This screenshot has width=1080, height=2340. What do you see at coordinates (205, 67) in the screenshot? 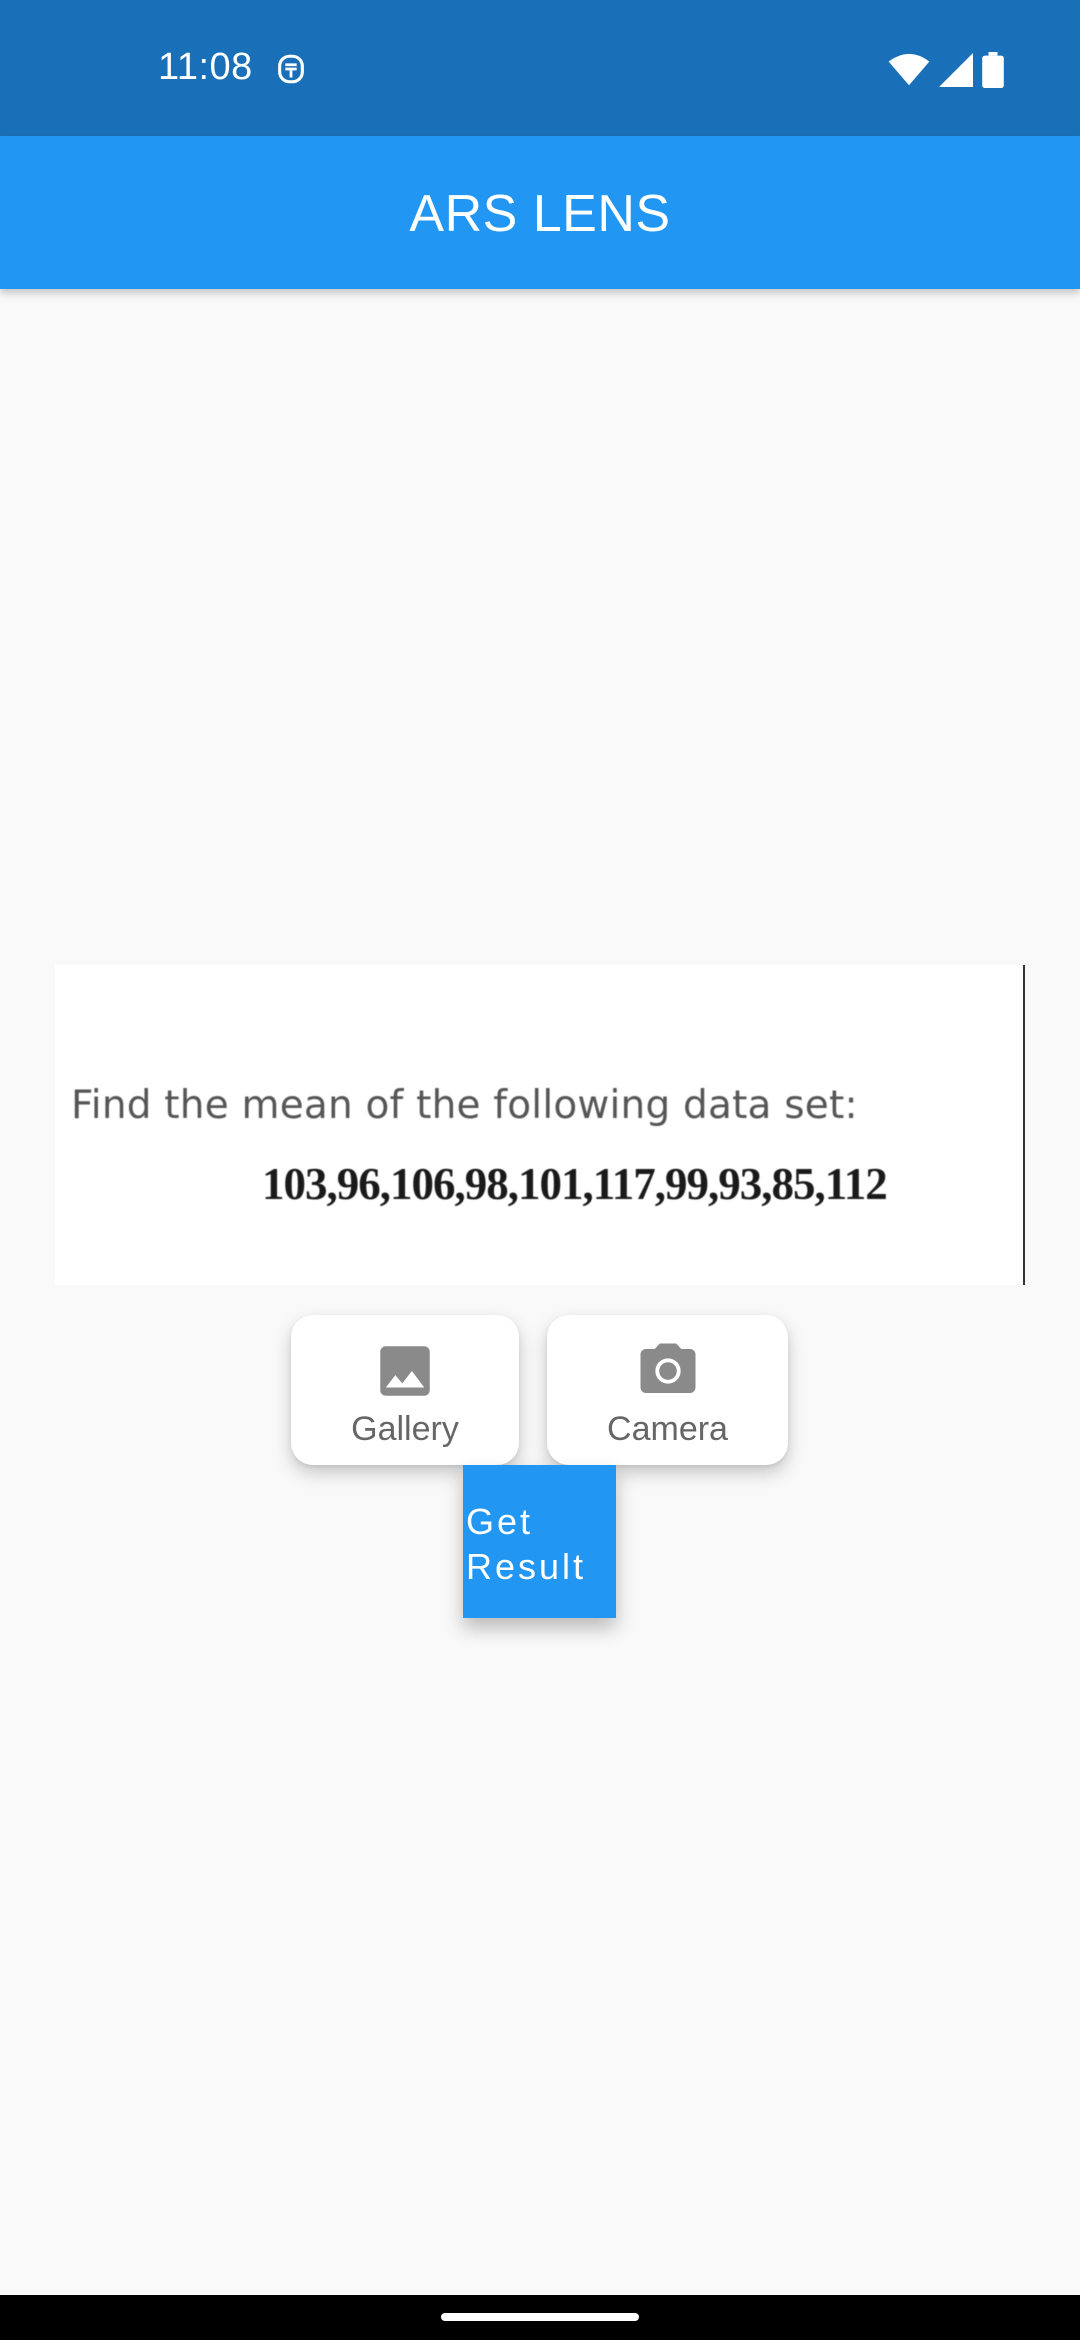
I see `status-time: 11:08` at bounding box center [205, 67].